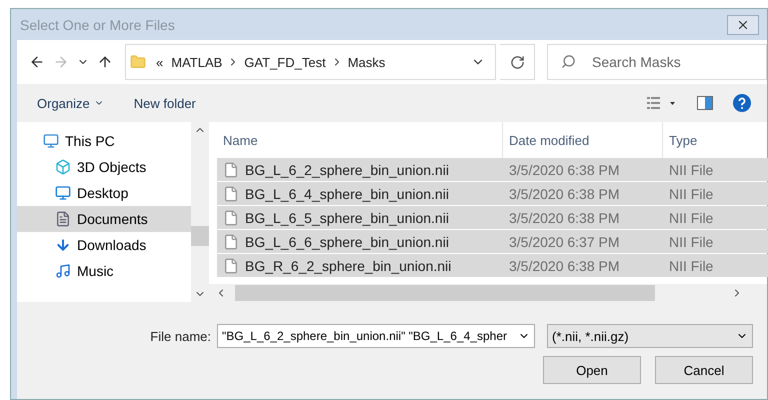  I want to click on new-folder-button: New folder, so click(165, 103).